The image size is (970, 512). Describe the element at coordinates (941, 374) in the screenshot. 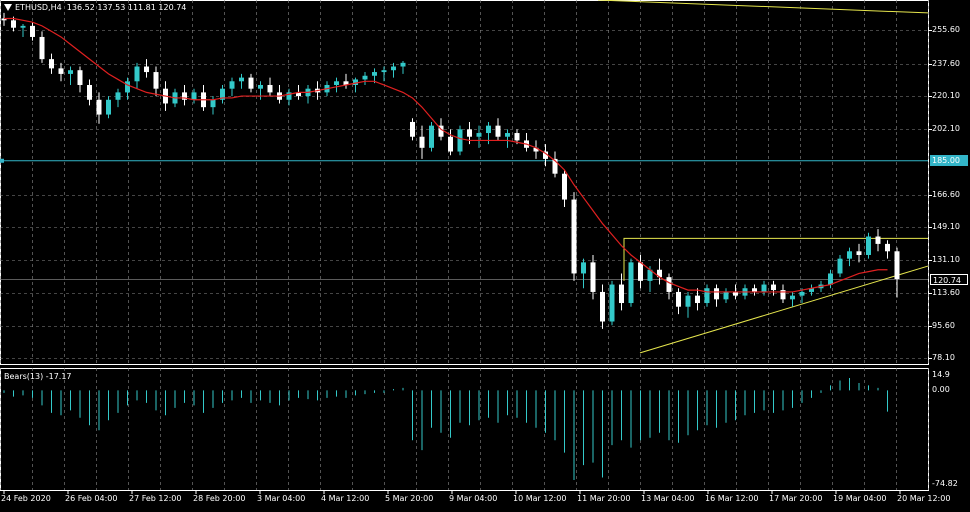

I see `indicator-scale-top: 14.9` at that location.